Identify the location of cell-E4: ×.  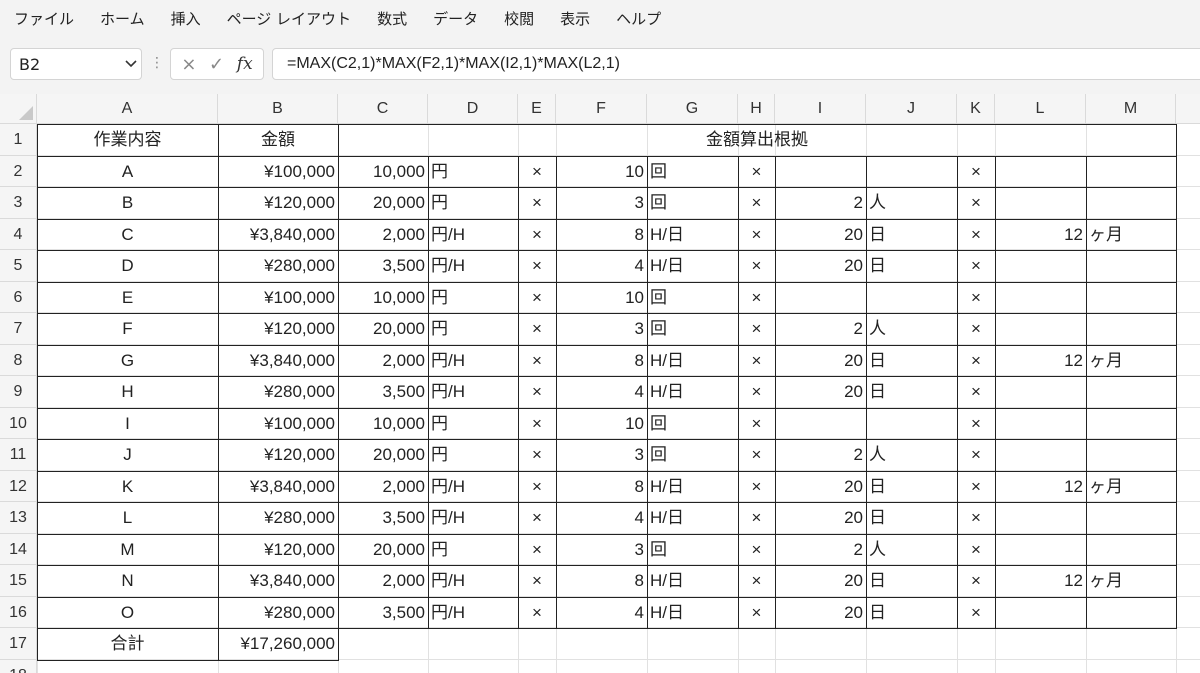
(537, 235).